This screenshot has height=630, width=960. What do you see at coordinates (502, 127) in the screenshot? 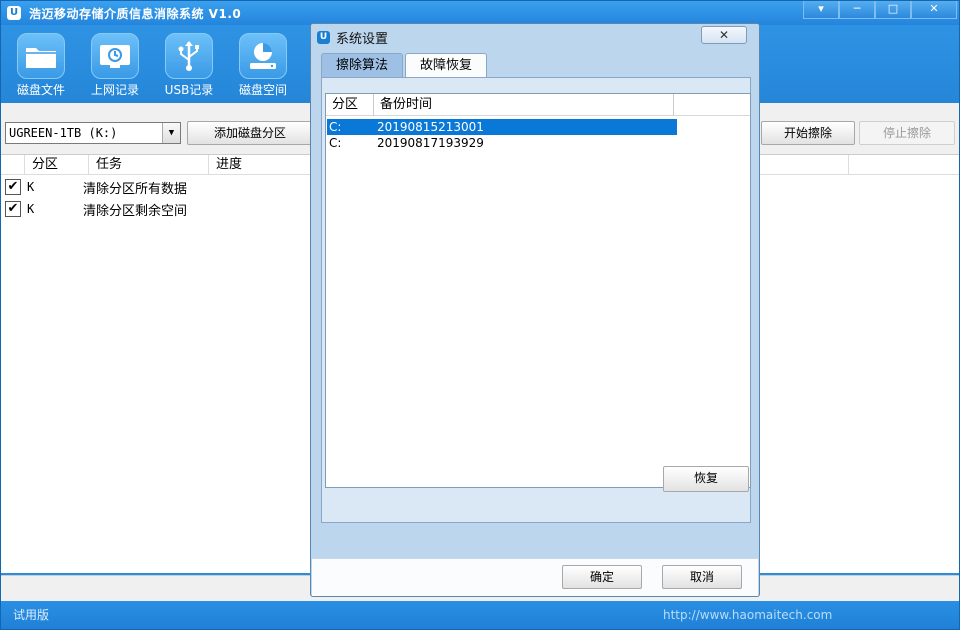
I see `backup-row: C: 20190815213001` at bounding box center [502, 127].